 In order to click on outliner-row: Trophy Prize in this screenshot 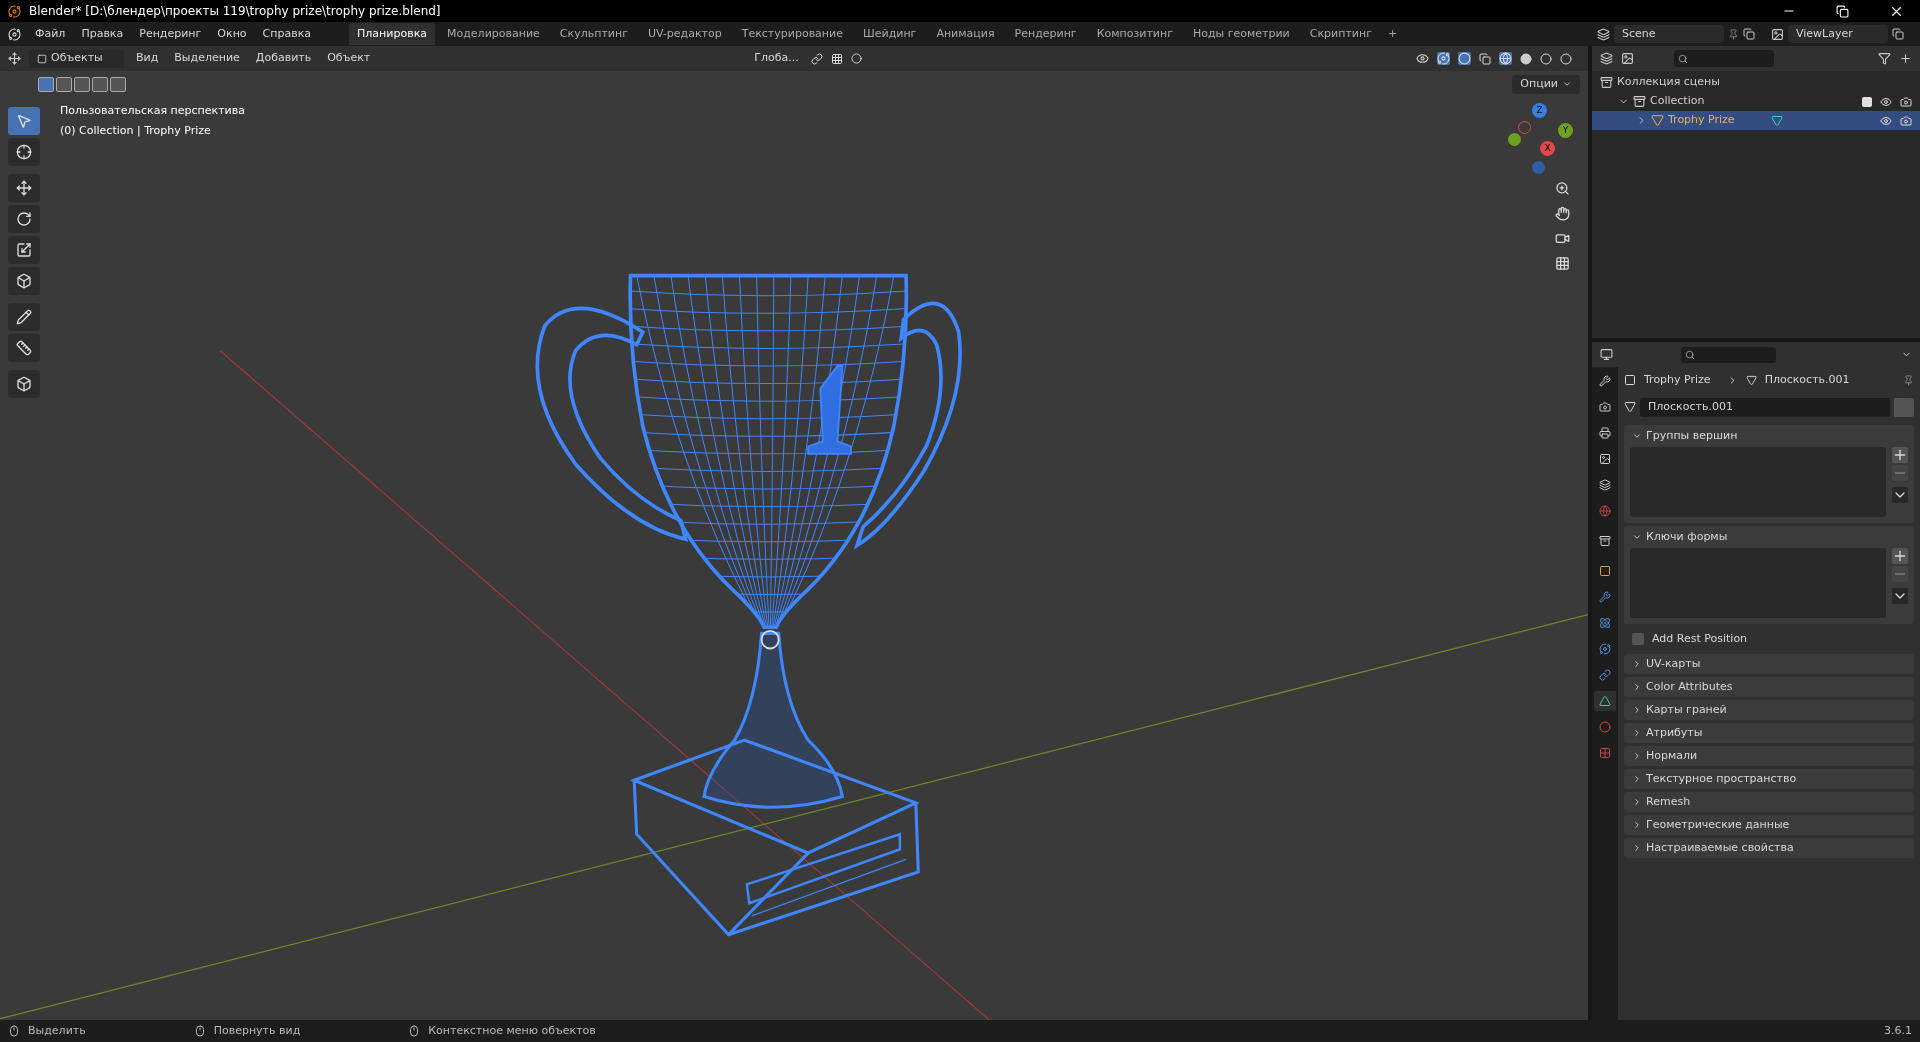, I will do `click(1756, 120)`.